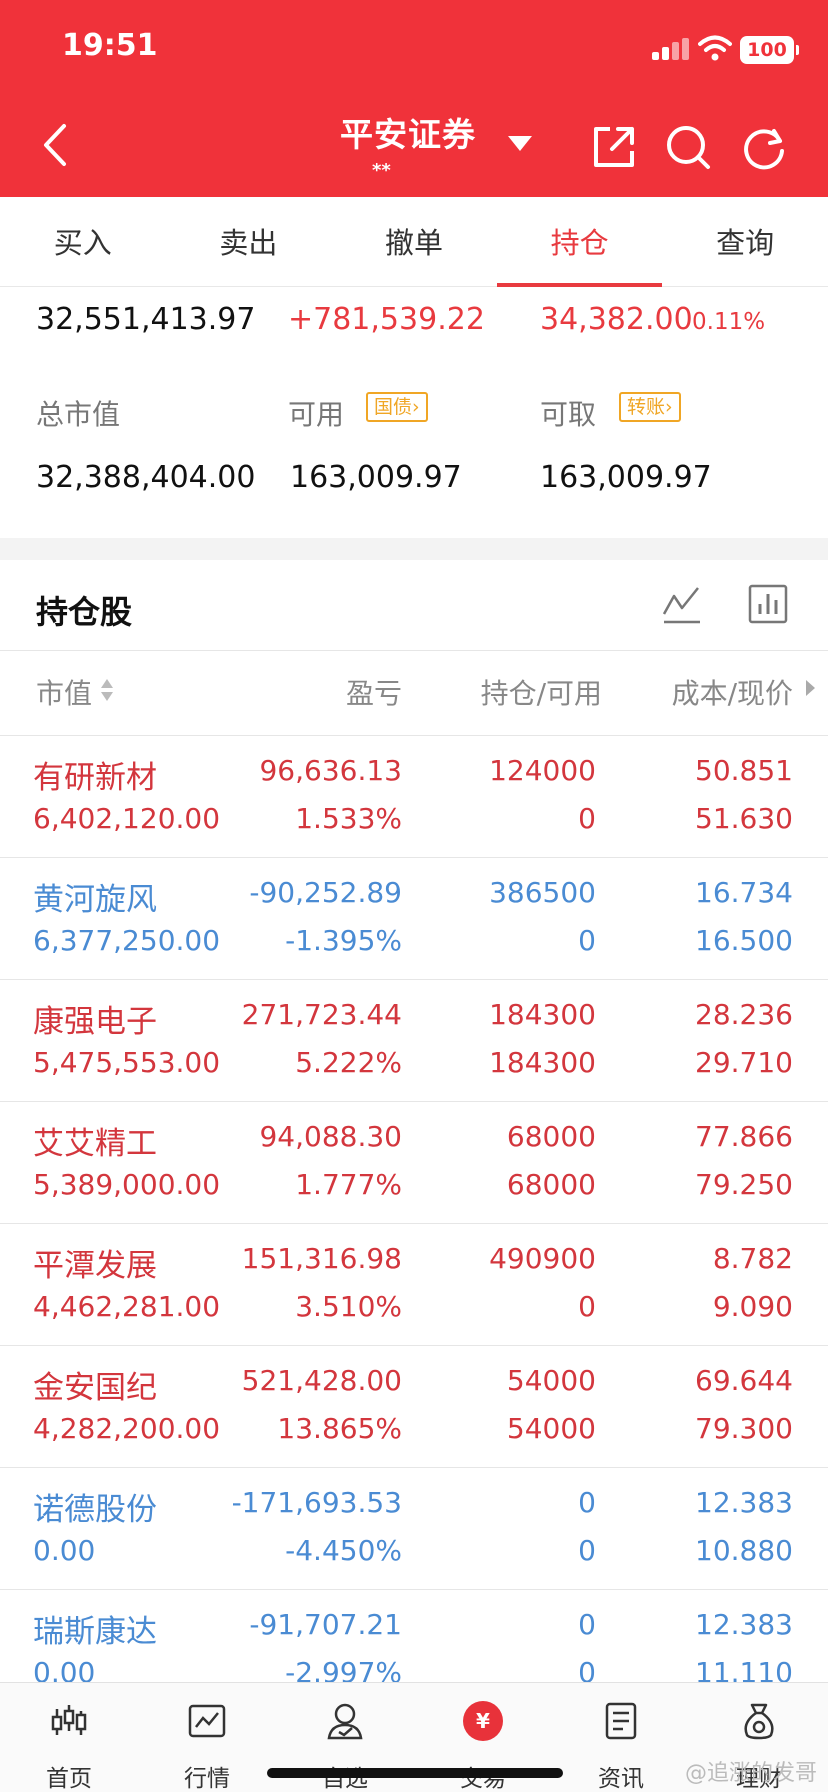  Describe the element at coordinates (541, 692) in the screenshot. I see `col-position: 持仓/可用` at that location.